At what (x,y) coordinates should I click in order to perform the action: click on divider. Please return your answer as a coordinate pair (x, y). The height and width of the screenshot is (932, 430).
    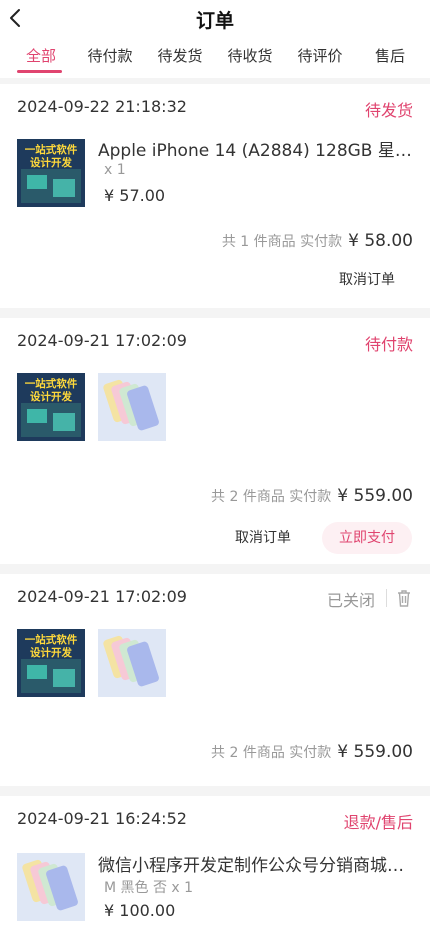
    Looking at the image, I should click on (386, 598).